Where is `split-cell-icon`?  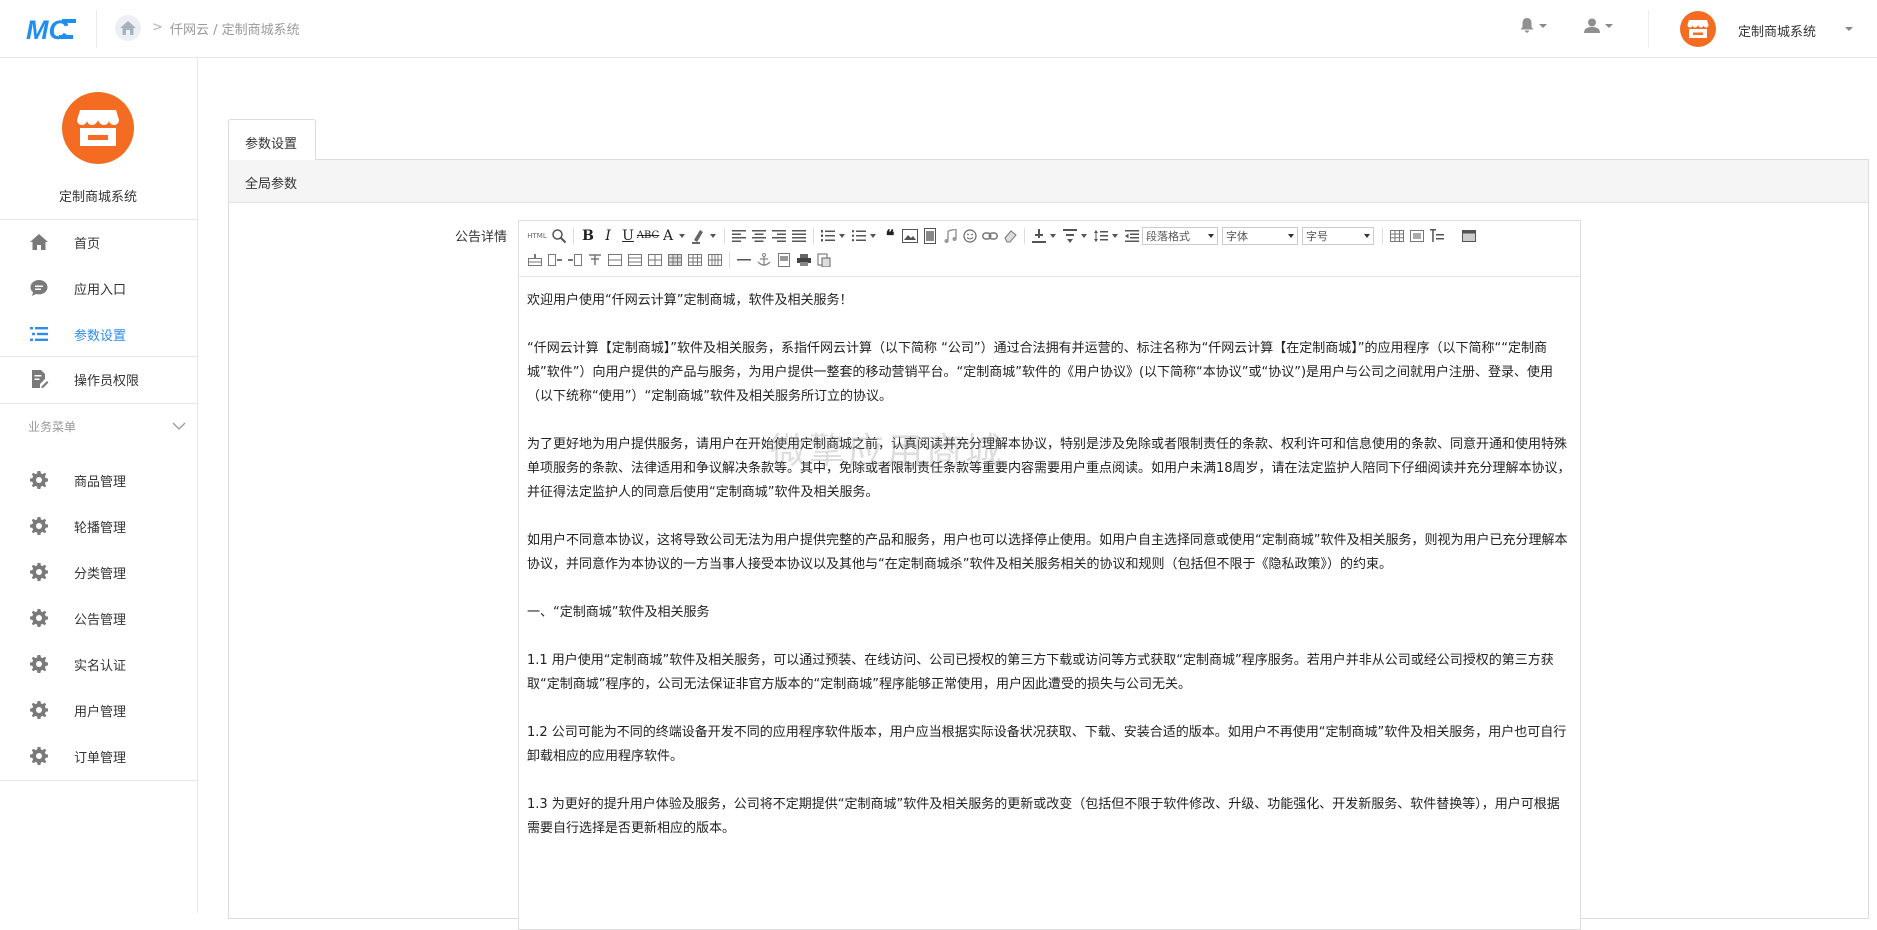 split-cell-icon is located at coordinates (595, 260).